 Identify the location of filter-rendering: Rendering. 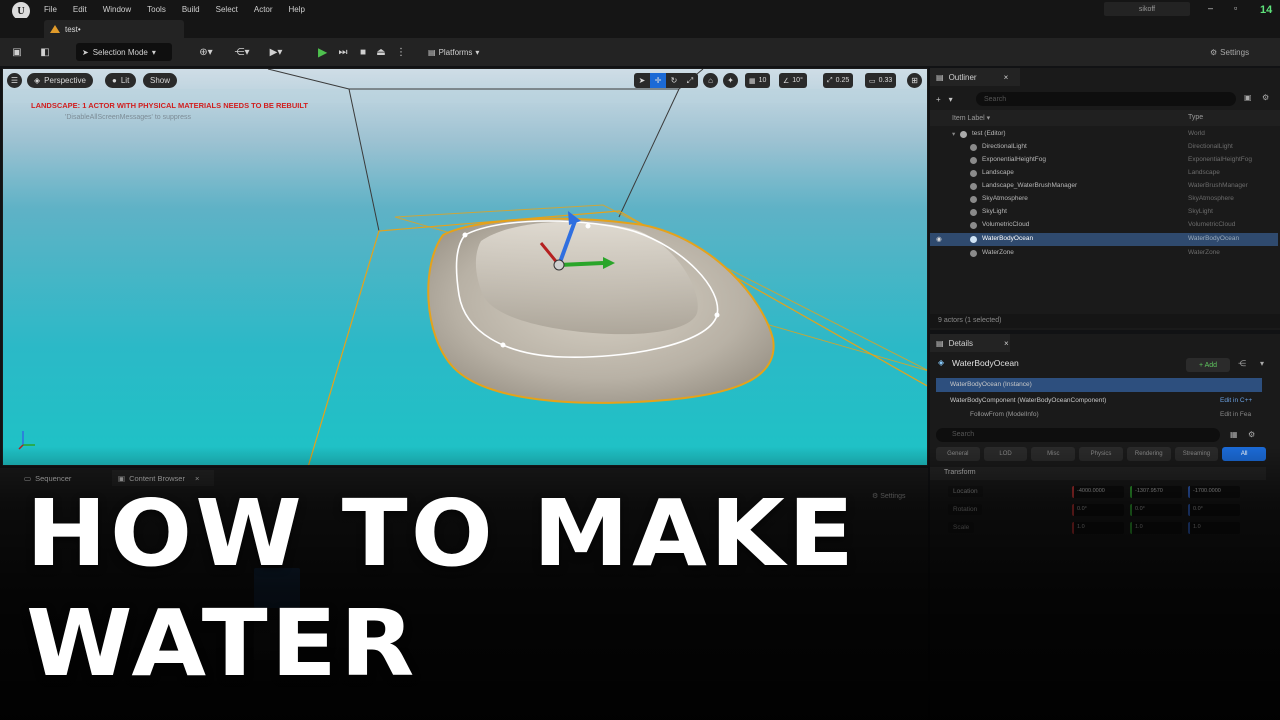
(1148, 454).